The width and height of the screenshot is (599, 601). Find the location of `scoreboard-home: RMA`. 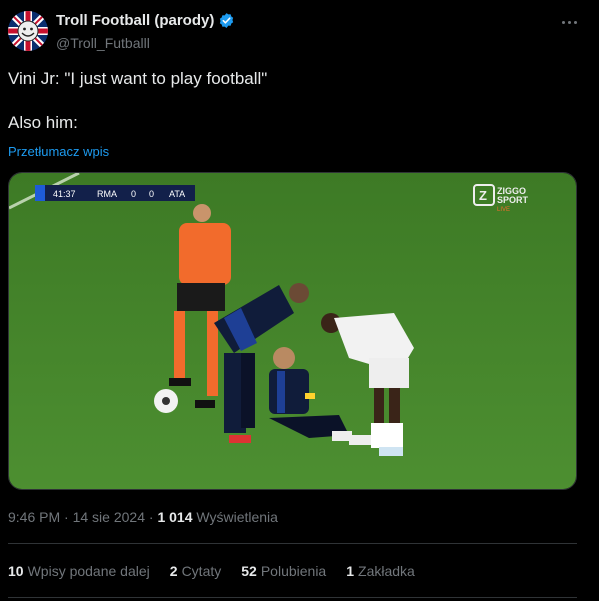

scoreboard-home: RMA is located at coordinates (107, 194).